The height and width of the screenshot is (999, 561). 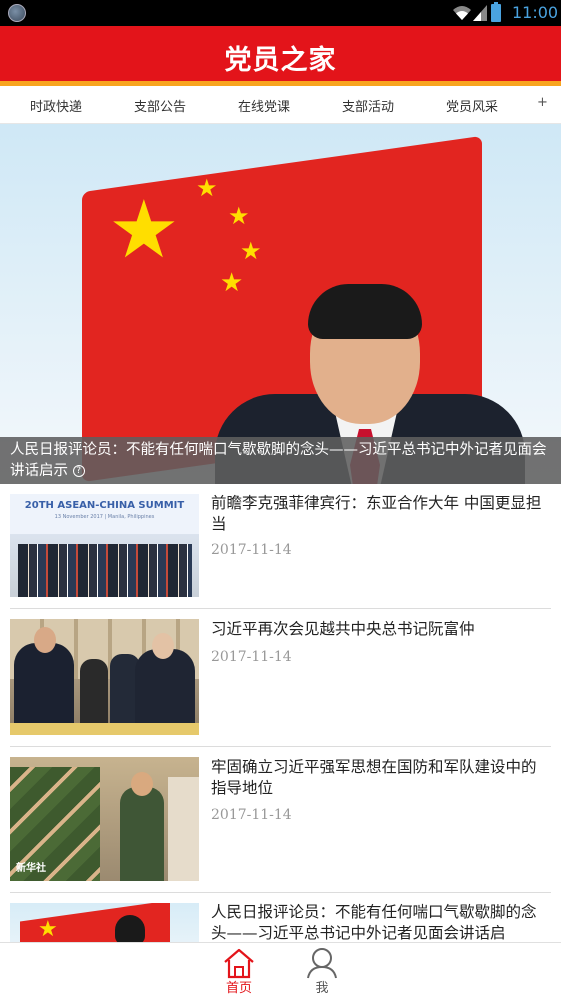 I want to click on tab-current-affairs: 时政快递, so click(x=56, y=105).